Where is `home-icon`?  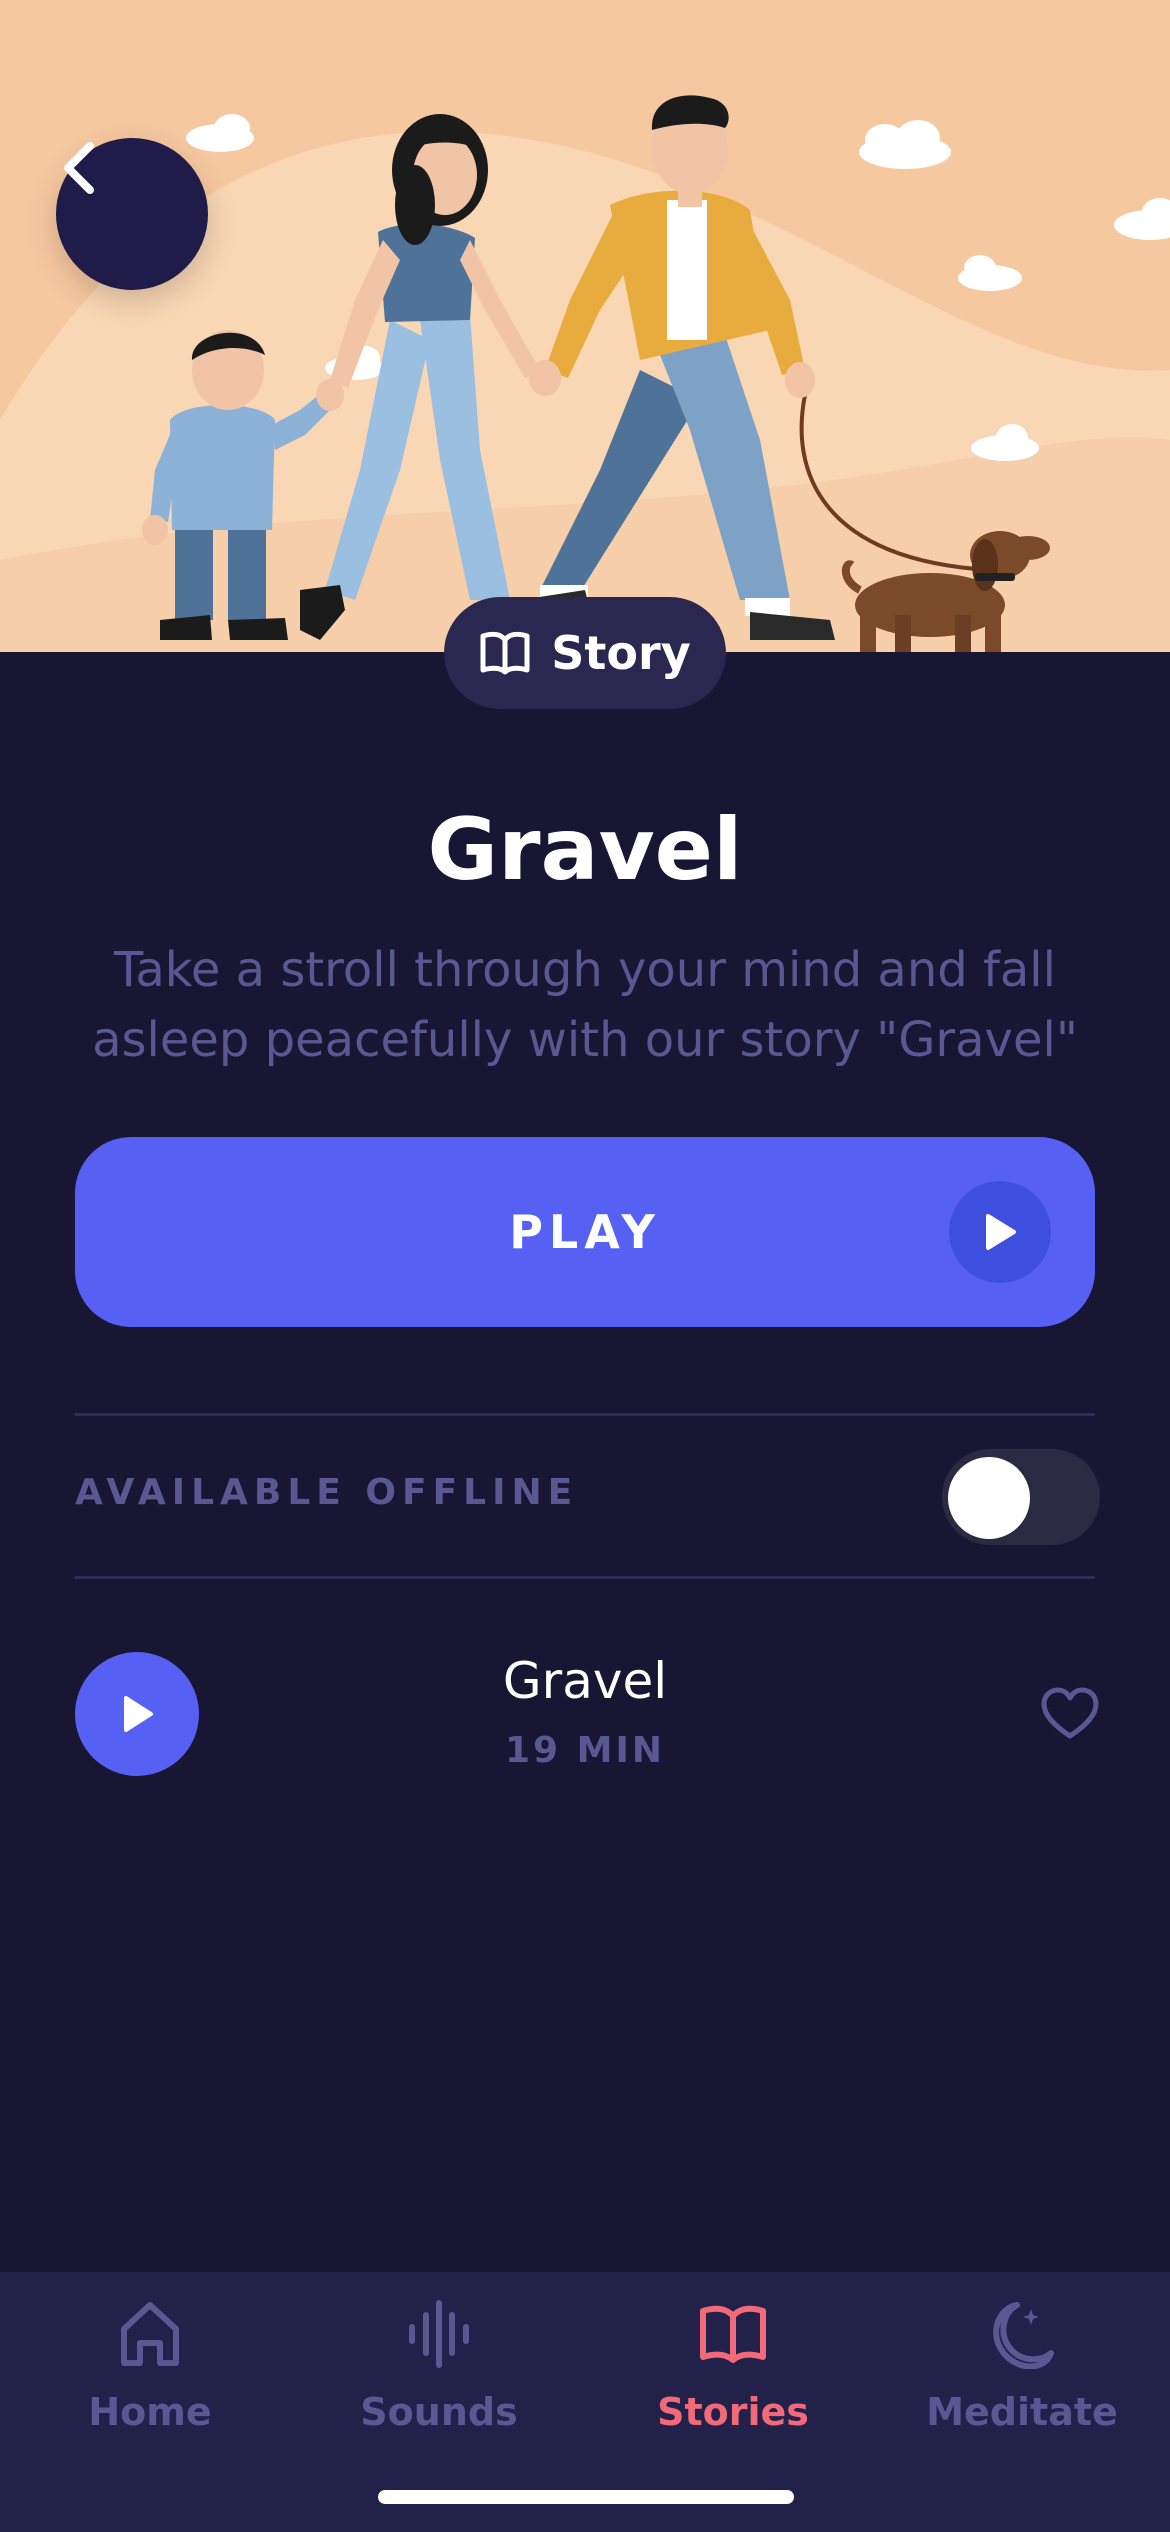 home-icon is located at coordinates (150, 2334).